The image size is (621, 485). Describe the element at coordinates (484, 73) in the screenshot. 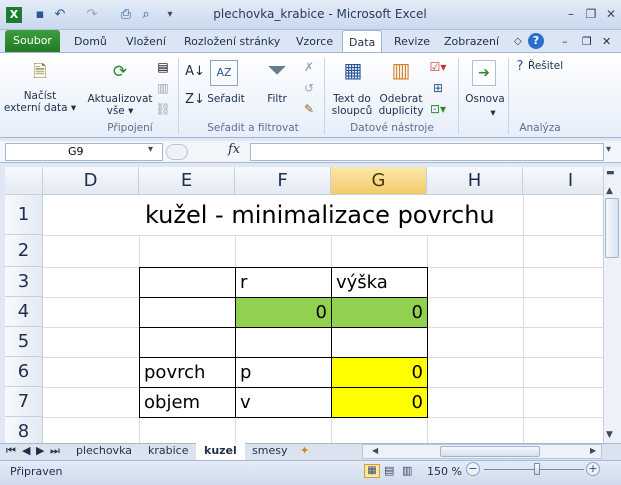

I see `outline-icon: ➔` at that location.